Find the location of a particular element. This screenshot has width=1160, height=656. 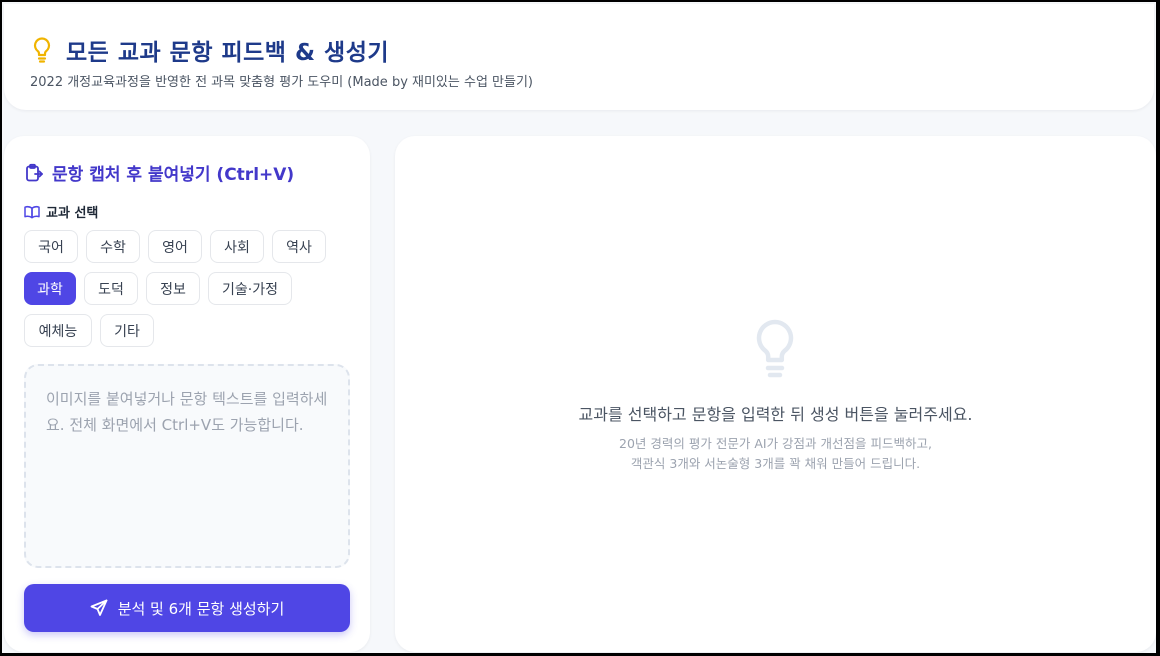

panel-title: 문항 캡처 후 붙여넣기 (Ctrl+V) is located at coordinates (159, 172).